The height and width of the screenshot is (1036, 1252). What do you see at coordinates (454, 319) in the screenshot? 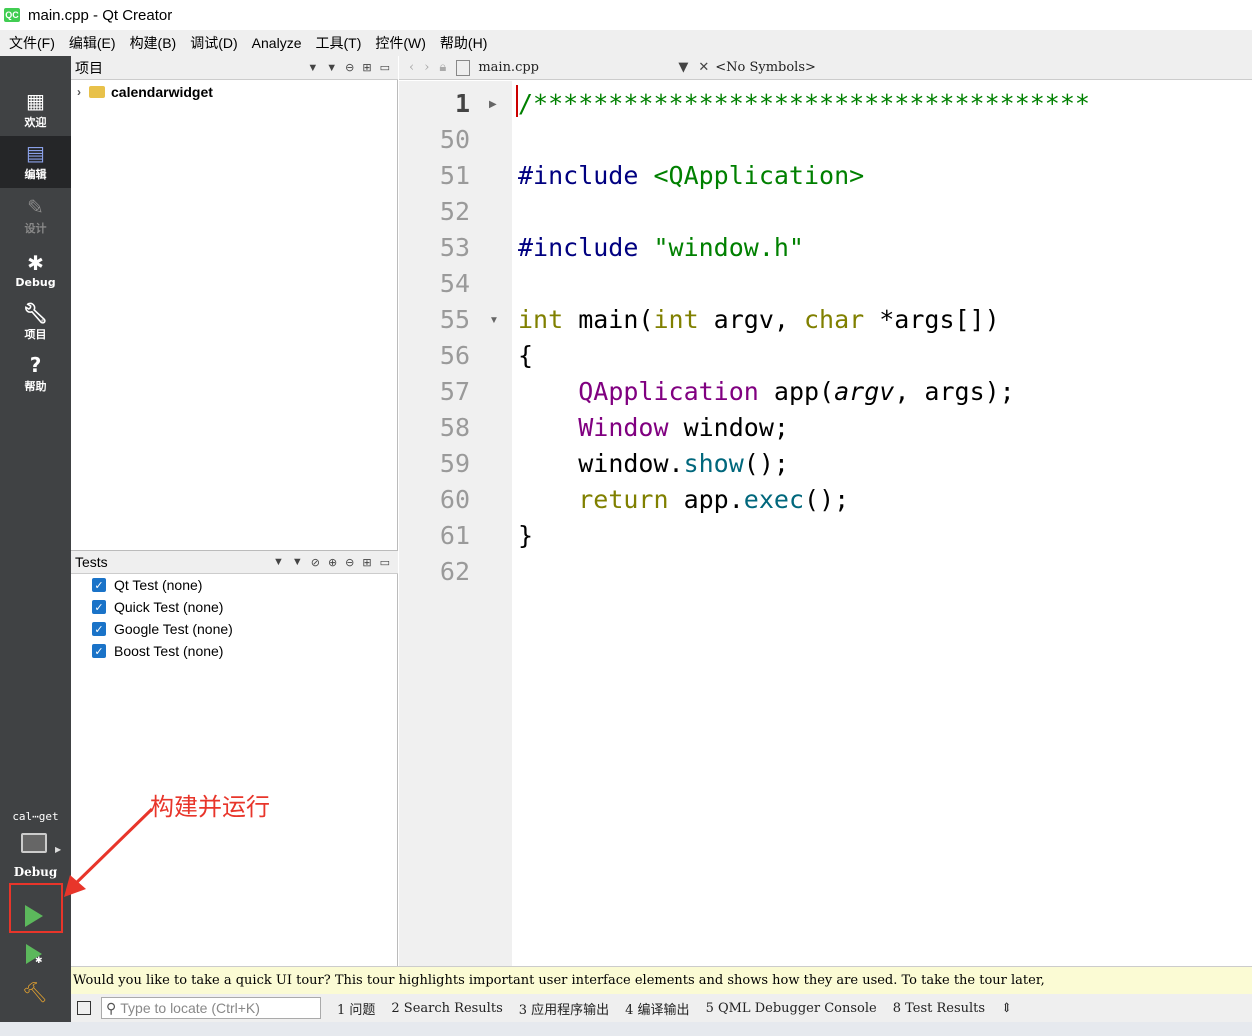
I see `line-number: 55` at bounding box center [454, 319].